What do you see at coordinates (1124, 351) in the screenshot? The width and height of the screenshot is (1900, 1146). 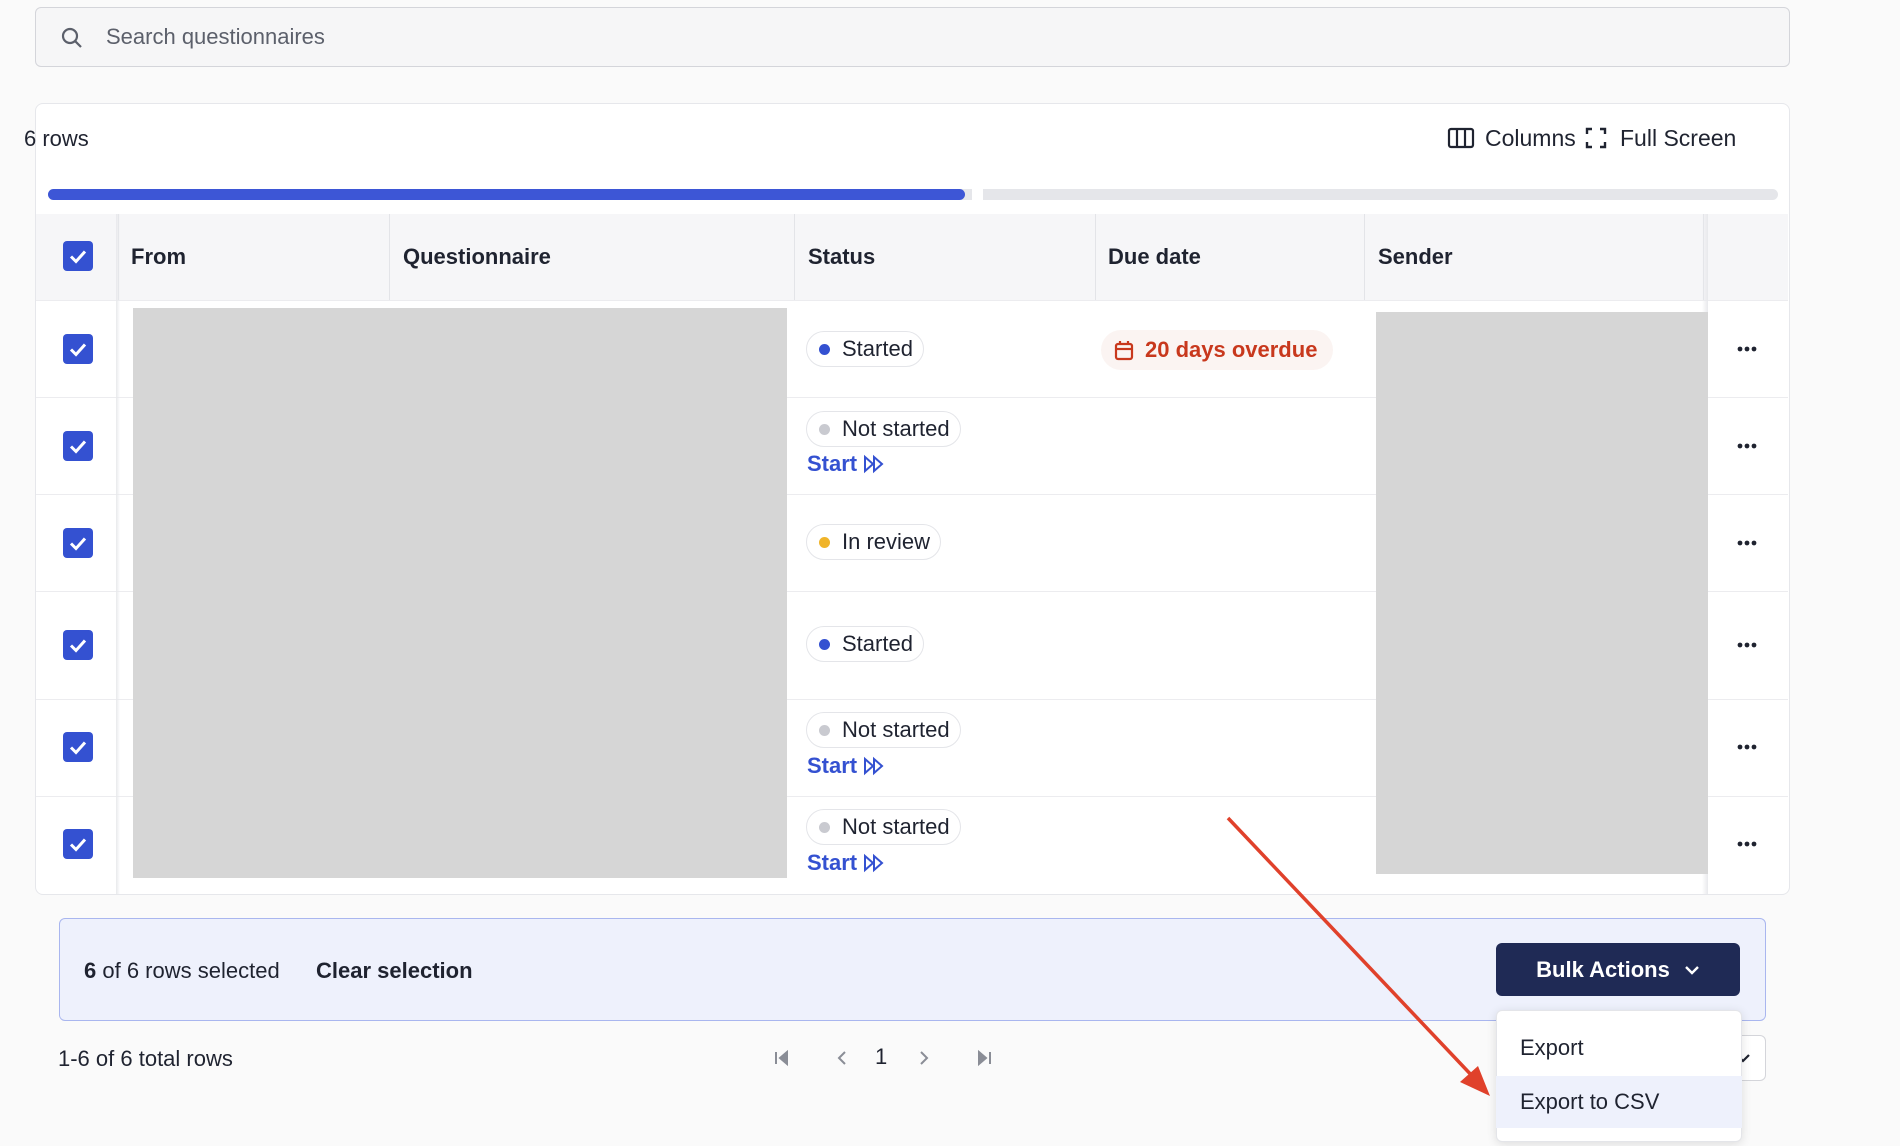 I see `calendar-icon` at bounding box center [1124, 351].